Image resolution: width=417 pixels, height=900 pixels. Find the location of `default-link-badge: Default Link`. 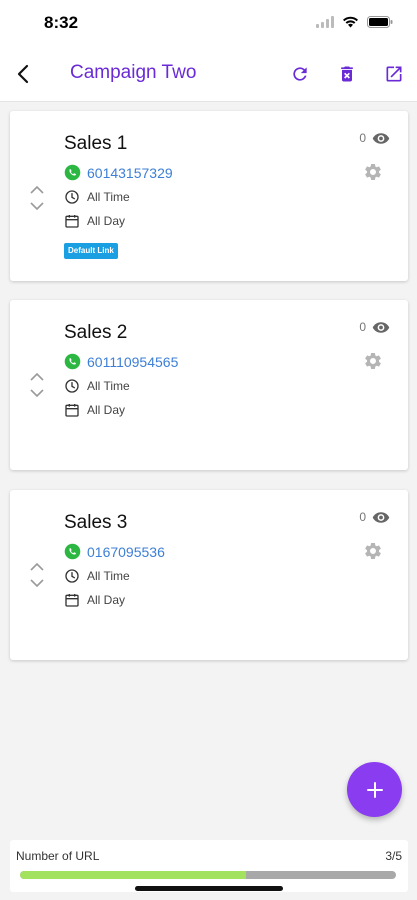

default-link-badge: Default Link is located at coordinates (91, 251).